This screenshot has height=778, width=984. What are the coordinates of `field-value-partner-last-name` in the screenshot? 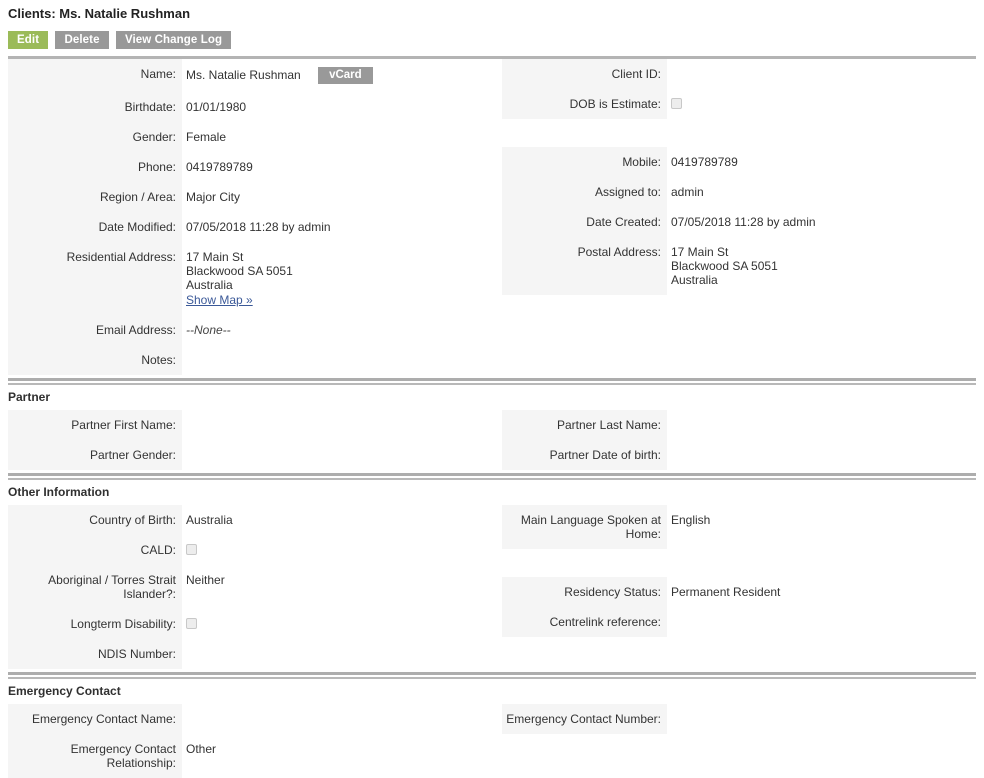 It's located at (821, 425).